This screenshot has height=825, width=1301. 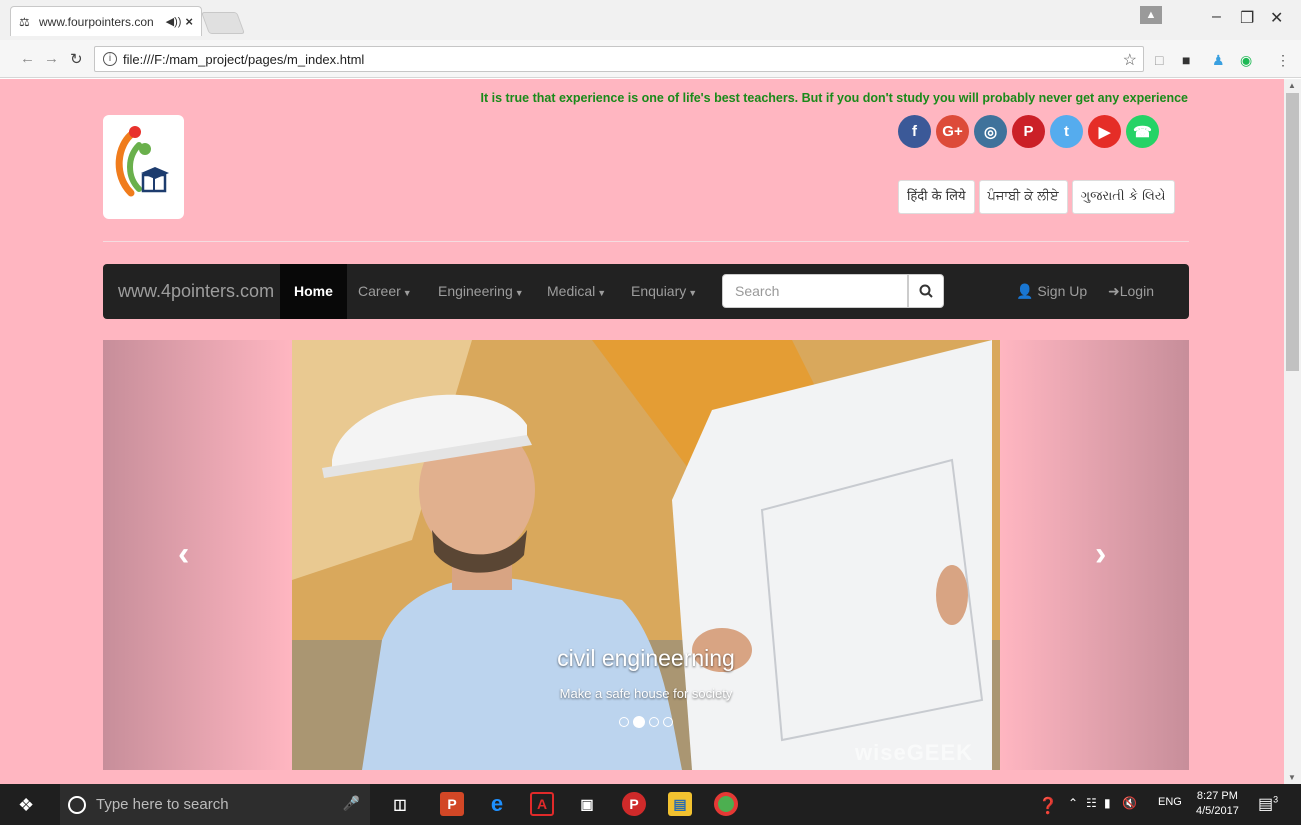 What do you see at coordinates (914, 131) in the screenshot?
I see `facebook-icon: f` at bounding box center [914, 131].